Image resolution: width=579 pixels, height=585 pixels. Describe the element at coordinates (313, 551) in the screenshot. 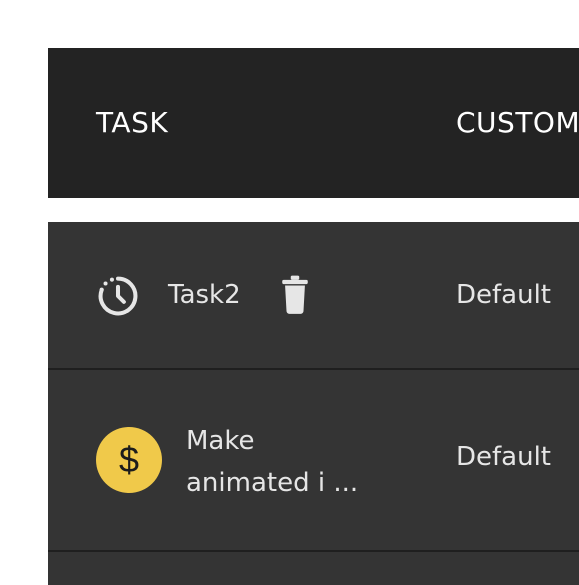

I see `row-divider` at that location.